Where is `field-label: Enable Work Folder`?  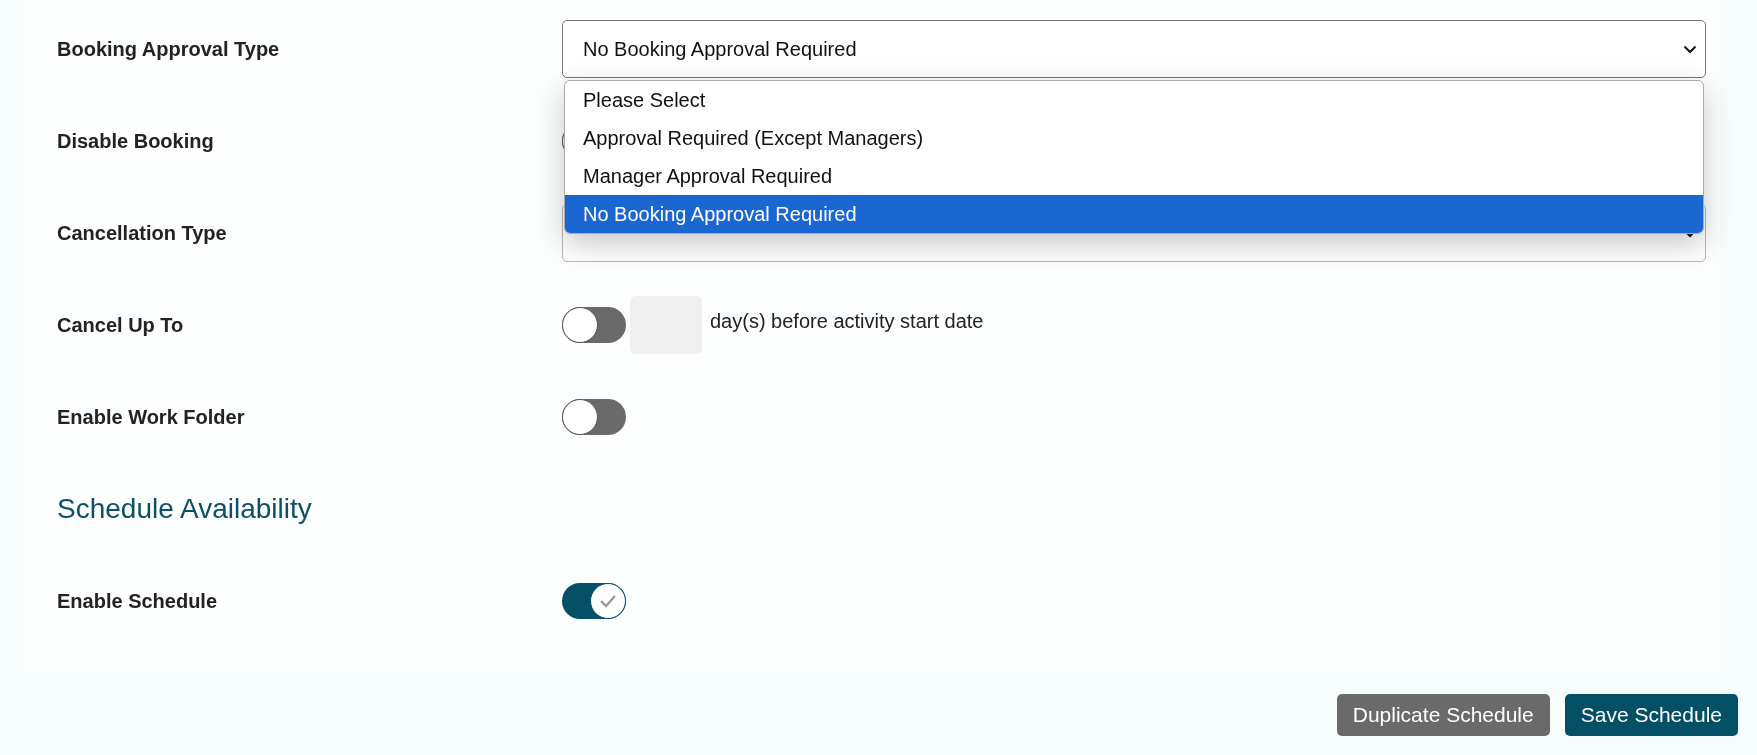
field-label: Enable Work Folder is located at coordinates (151, 417).